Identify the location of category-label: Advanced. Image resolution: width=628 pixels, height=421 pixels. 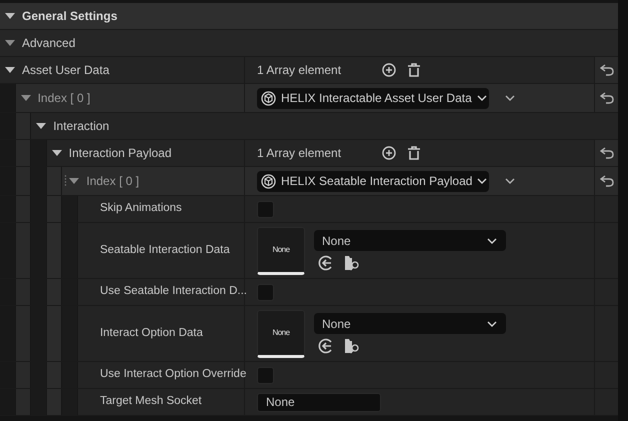
(49, 43).